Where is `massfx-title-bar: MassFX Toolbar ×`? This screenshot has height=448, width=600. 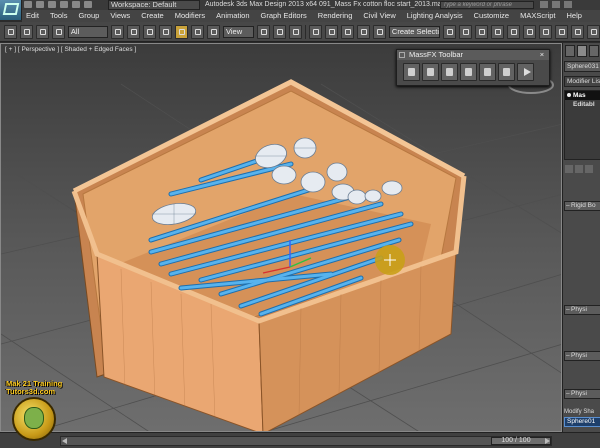 massfx-title-bar: MassFX Toolbar × is located at coordinates (473, 55).